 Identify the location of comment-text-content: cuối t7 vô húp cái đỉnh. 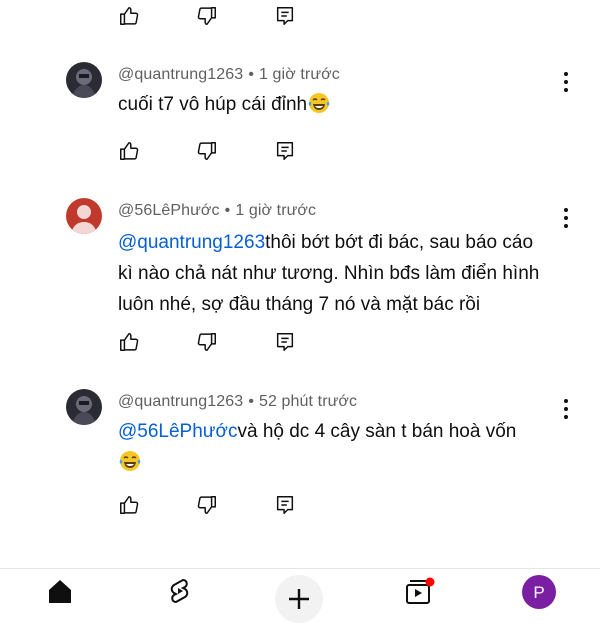
(213, 104).